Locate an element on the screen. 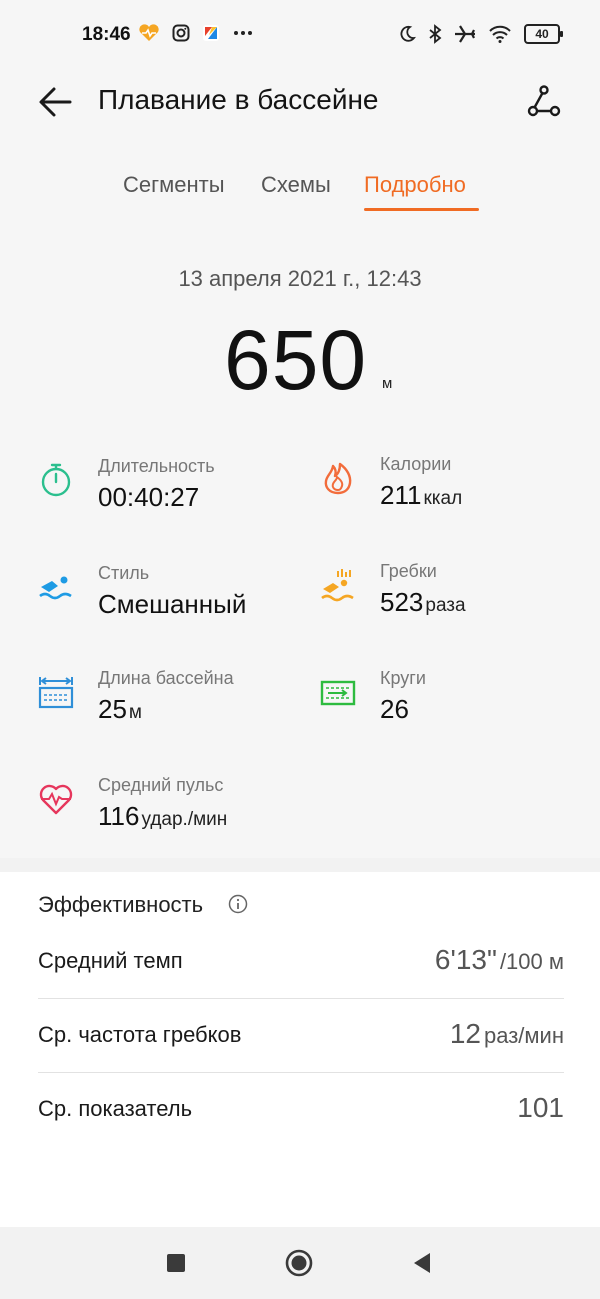  metric-value: 523 раза is located at coordinates (423, 602).